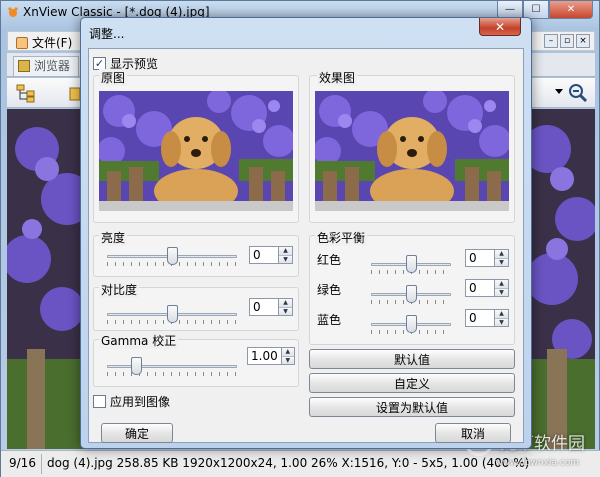 Image resolution: width=600 pixels, height=477 pixels. I want to click on brightness-label: 亮度, so click(113, 237).